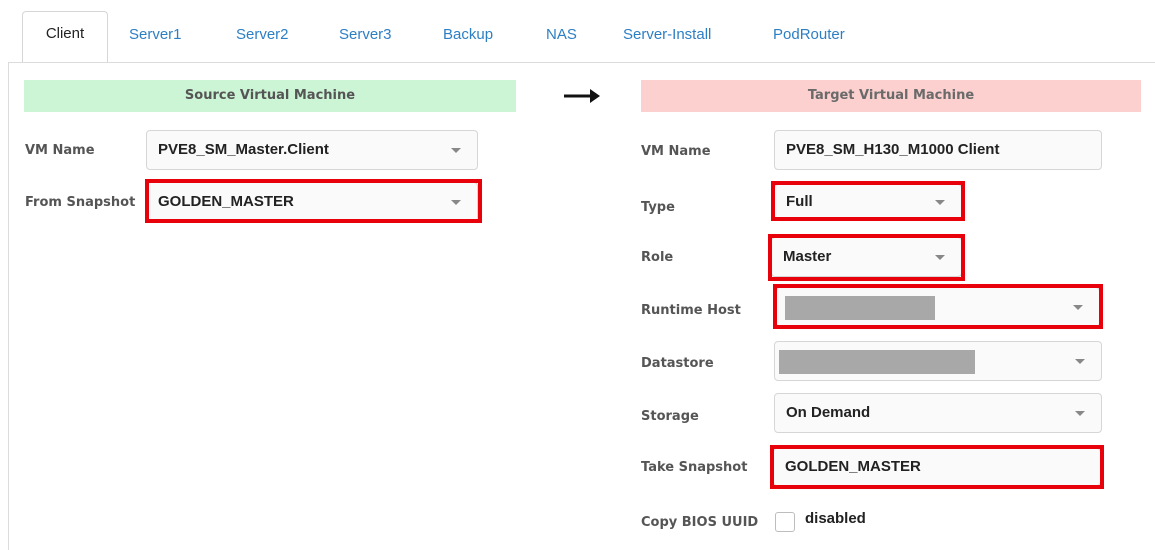 The width and height of the screenshot is (1155, 550). What do you see at coordinates (835, 518) in the screenshot?
I see `copy-bios-uuid-state: disabled` at bounding box center [835, 518].